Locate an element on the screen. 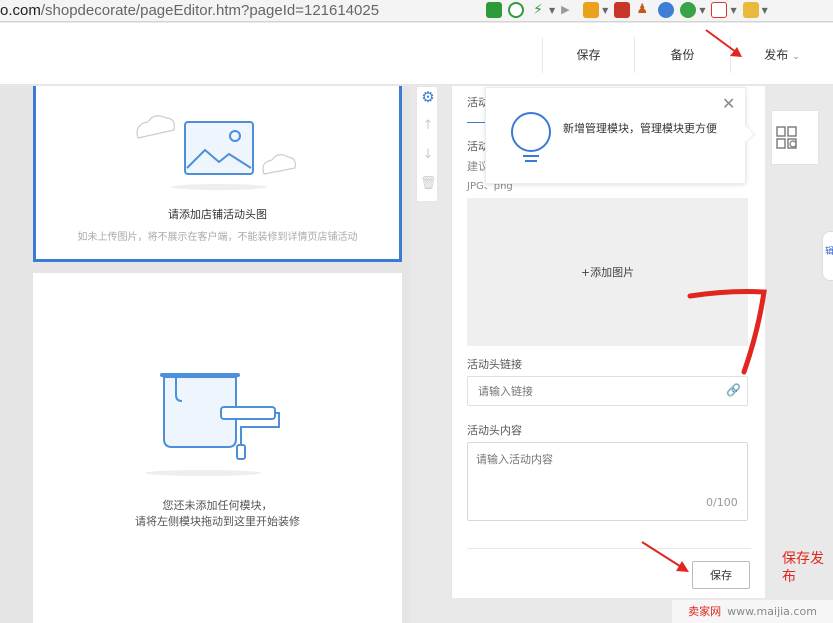  extension-red-icon is located at coordinates (622, 10).